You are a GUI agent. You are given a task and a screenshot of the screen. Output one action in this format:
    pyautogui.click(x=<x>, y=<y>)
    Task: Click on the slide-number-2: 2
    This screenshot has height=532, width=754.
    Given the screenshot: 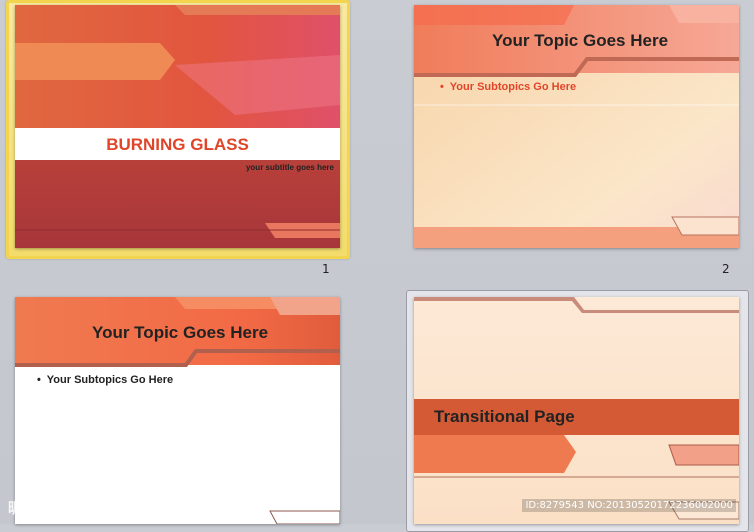 What is the action you would take?
    pyautogui.click(x=726, y=269)
    